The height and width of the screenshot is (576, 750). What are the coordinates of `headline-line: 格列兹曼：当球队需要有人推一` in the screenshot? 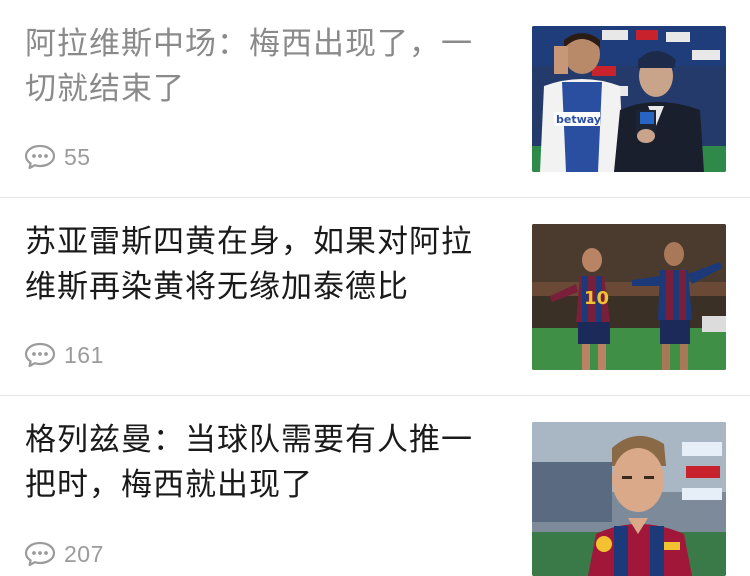 It's located at (249, 440).